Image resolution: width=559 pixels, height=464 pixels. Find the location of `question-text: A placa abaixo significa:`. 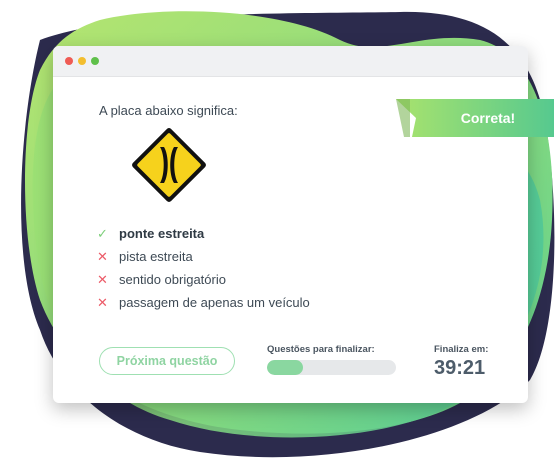

question-text: A placa abaixo significa: is located at coordinates (168, 110).